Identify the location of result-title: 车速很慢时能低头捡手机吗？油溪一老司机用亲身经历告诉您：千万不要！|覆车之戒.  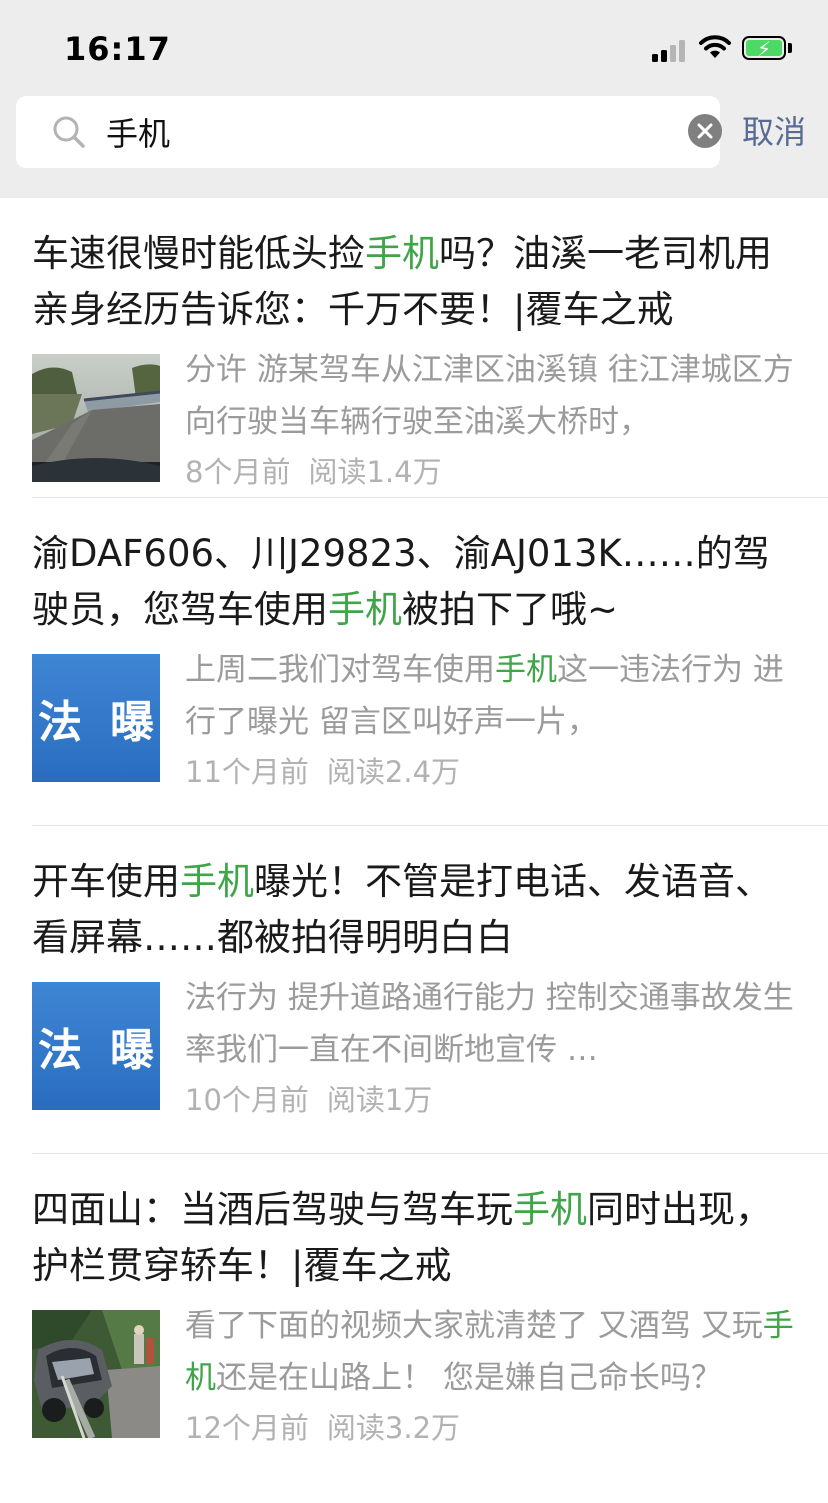
(414, 282).